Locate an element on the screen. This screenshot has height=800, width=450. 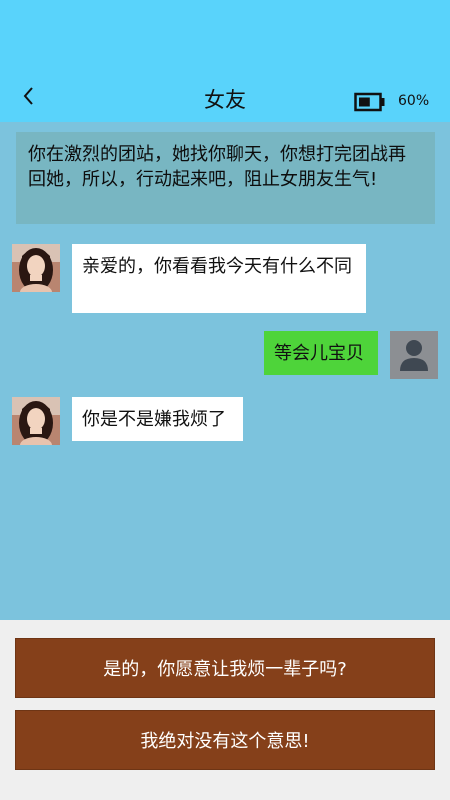
battery-icon is located at coordinates (370, 102).